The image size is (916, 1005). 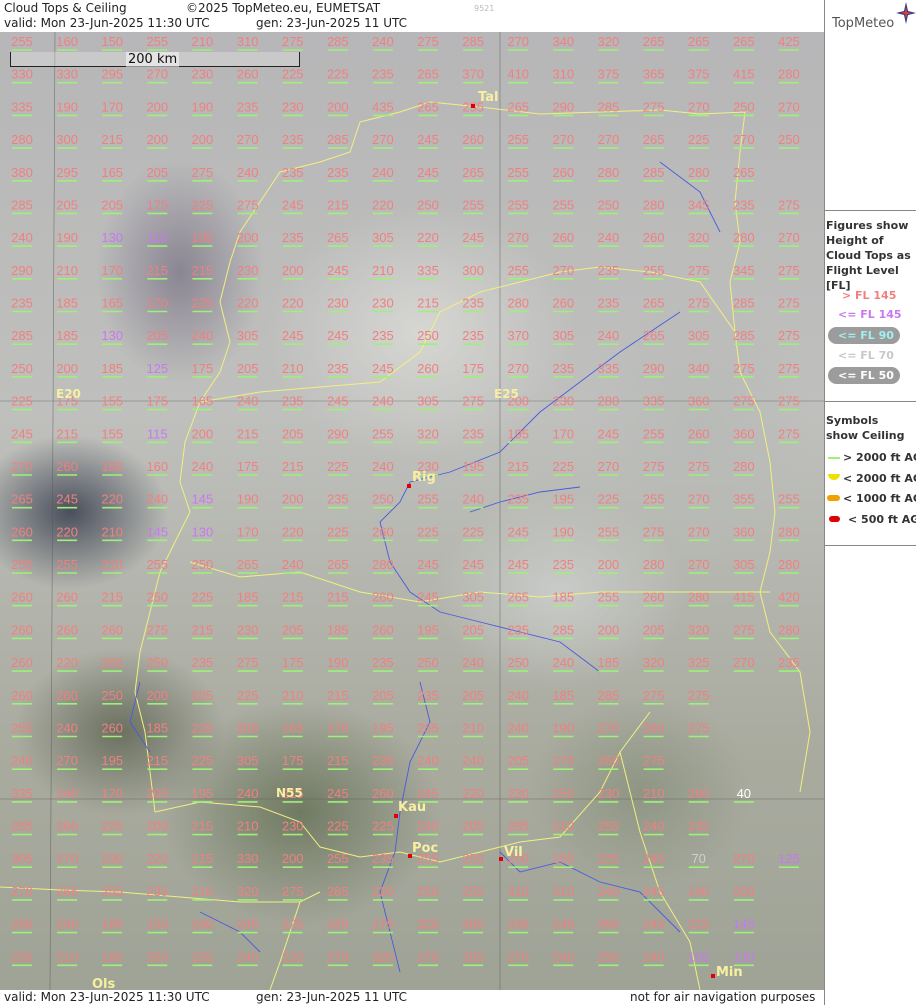 What do you see at coordinates (563, 41) in the screenshot?
I see `cloud-top-value: 340` at bounding box center [563, 41].